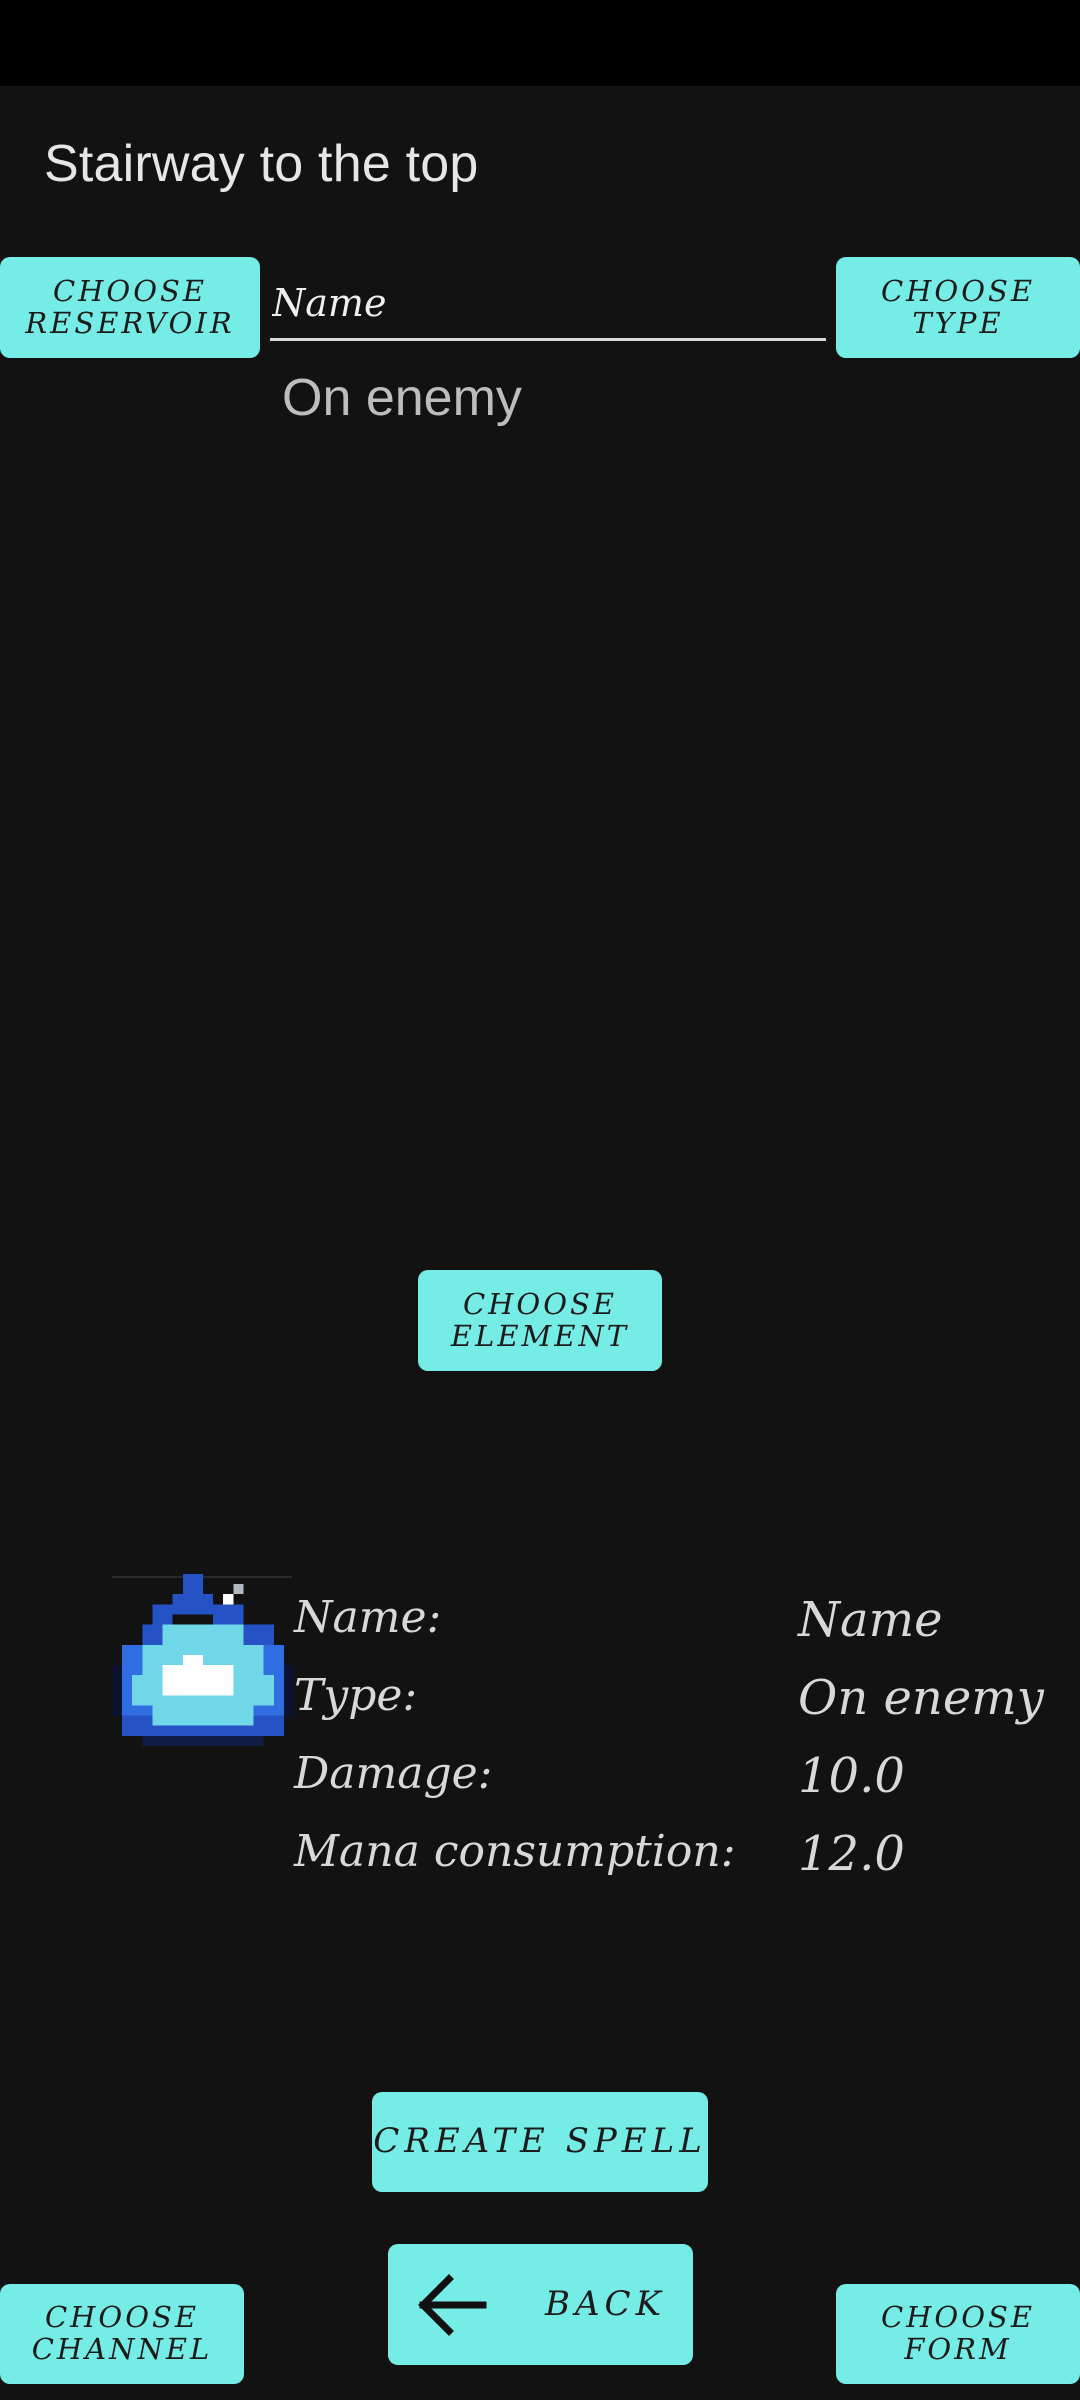 Image resolution: width=1080 pixels, height=2400 pixels. I want to click on blue-flame-icon, so click(203, 1660).